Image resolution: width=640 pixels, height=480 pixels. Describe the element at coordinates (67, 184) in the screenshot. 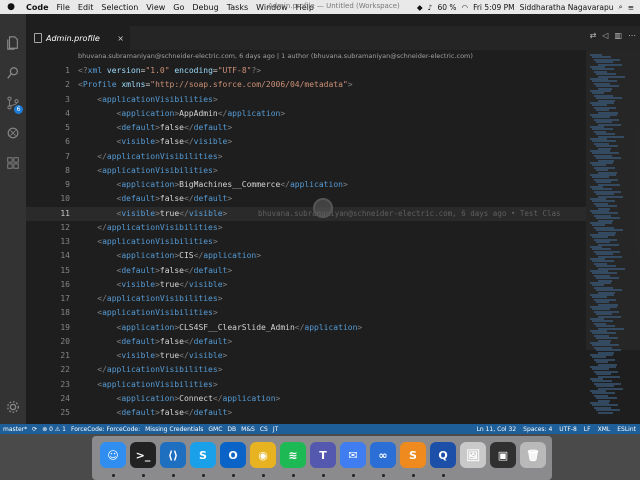

I see `line-number: 9` at that location.